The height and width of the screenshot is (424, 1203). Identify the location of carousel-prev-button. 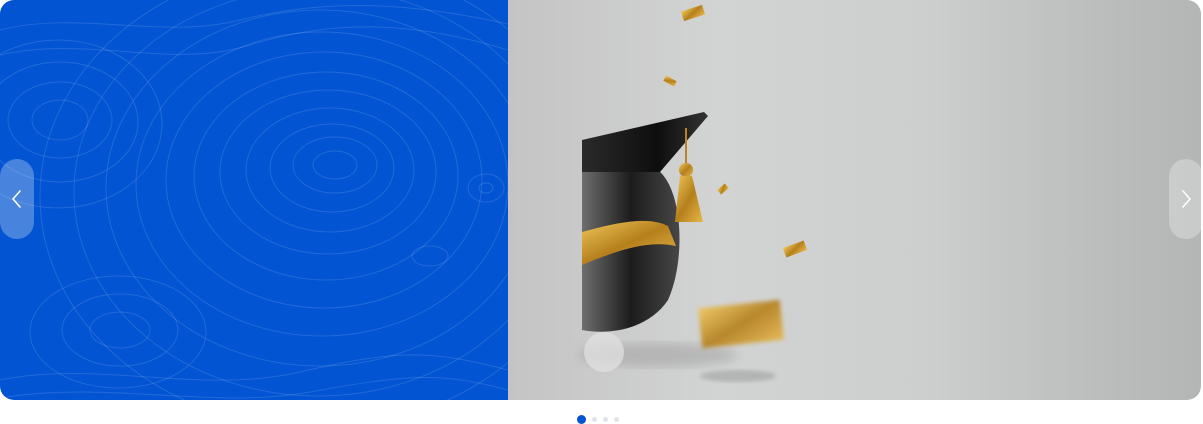
(17, 199).